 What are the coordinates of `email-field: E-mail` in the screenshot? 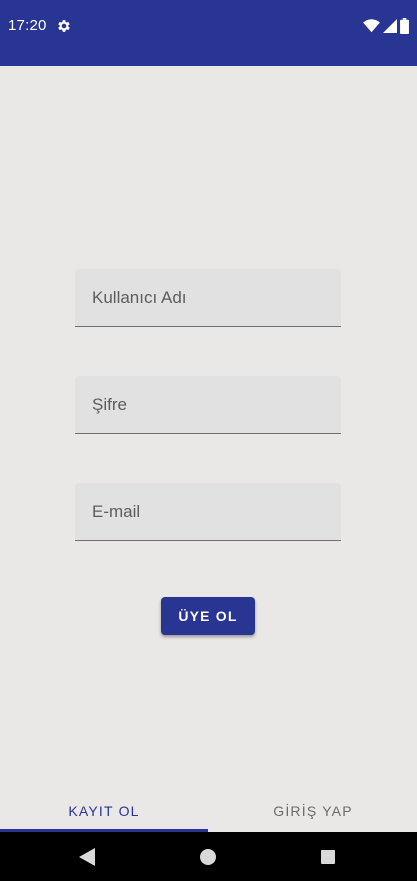 It's located at (208, 512).